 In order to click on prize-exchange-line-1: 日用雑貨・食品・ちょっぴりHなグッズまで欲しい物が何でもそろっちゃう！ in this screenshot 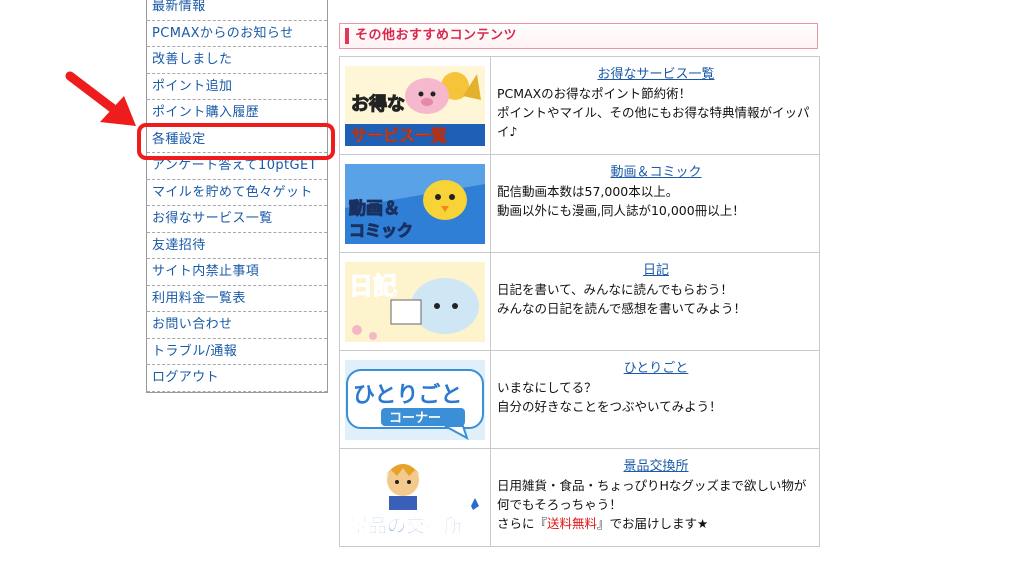, I will do `click(652, 495)`.